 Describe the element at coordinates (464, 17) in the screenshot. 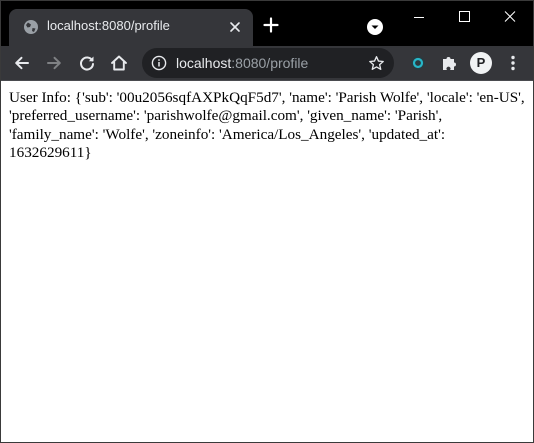

I see `maximize-icon` at that location.